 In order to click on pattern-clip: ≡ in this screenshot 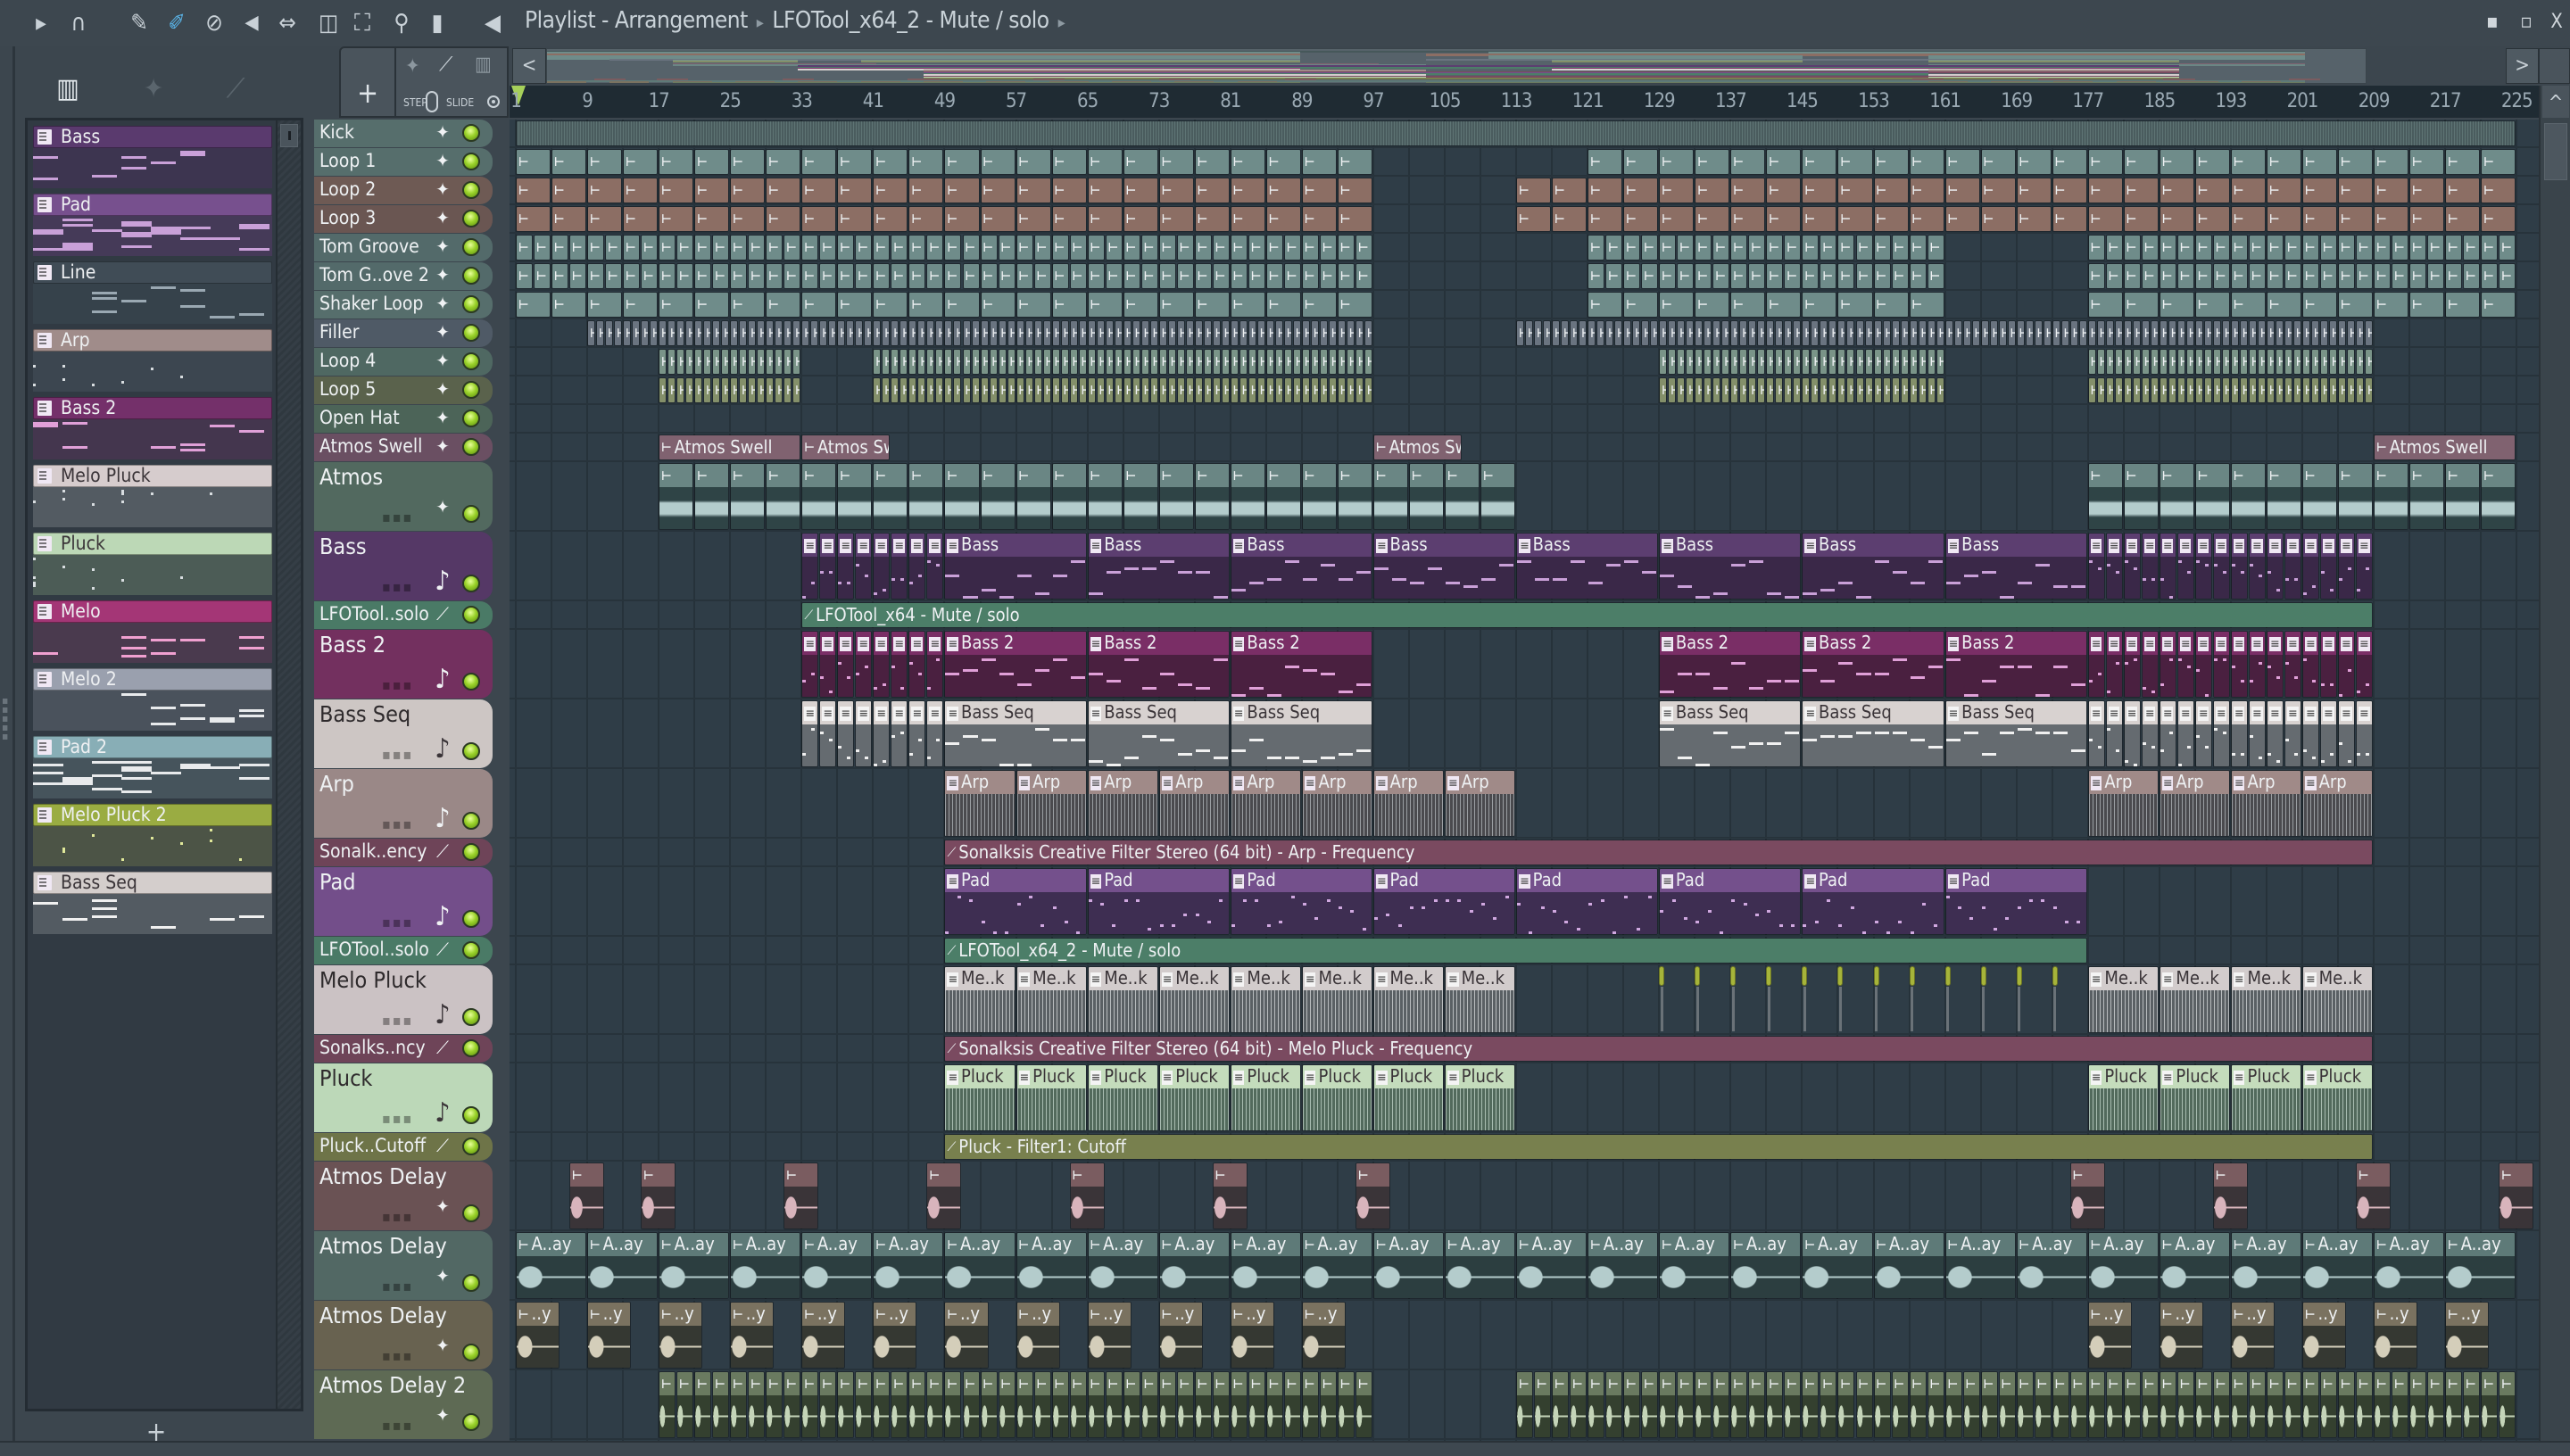, I will do `click(2096, 665)`.